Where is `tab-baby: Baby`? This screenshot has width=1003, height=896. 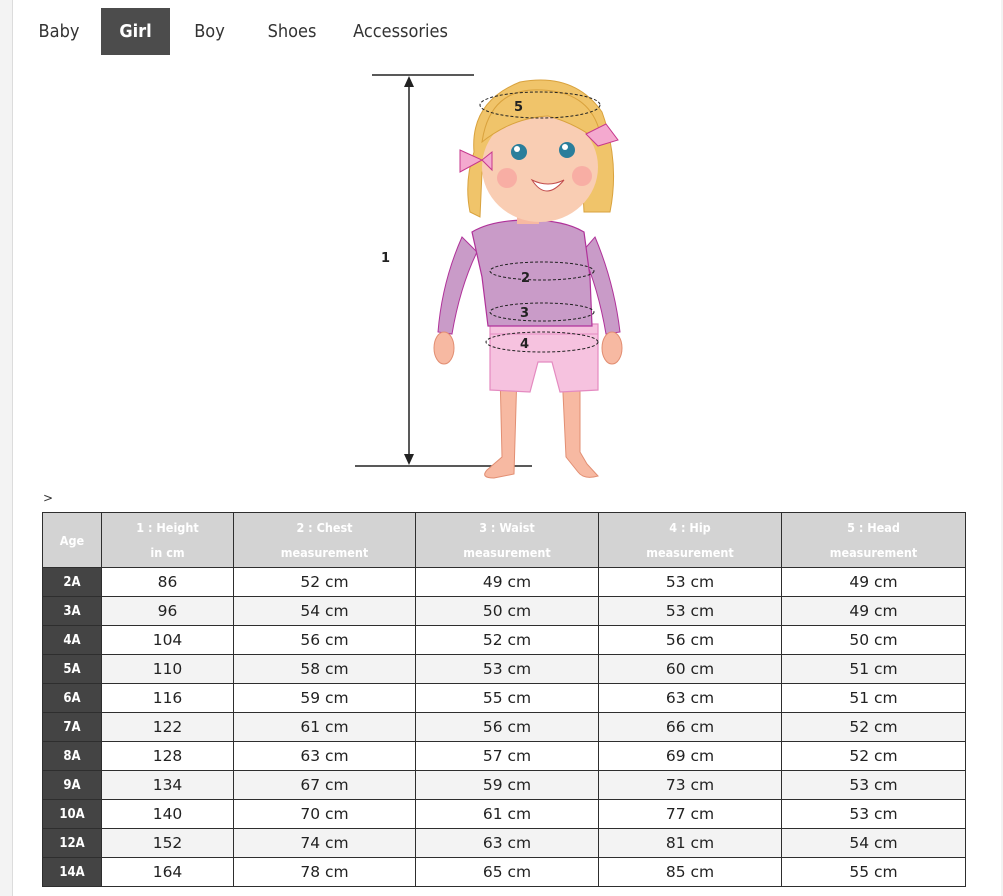
tab-baby: Baby is located at coordinates (59, 31).